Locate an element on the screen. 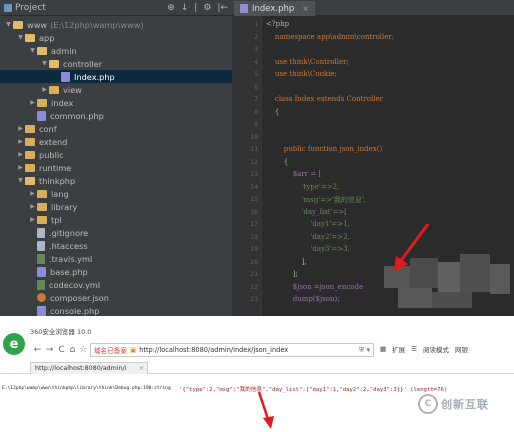 Image resolution: width=514 pixels, height=432 pixels. tree-item: base.php is located at coordinates (116, 271).